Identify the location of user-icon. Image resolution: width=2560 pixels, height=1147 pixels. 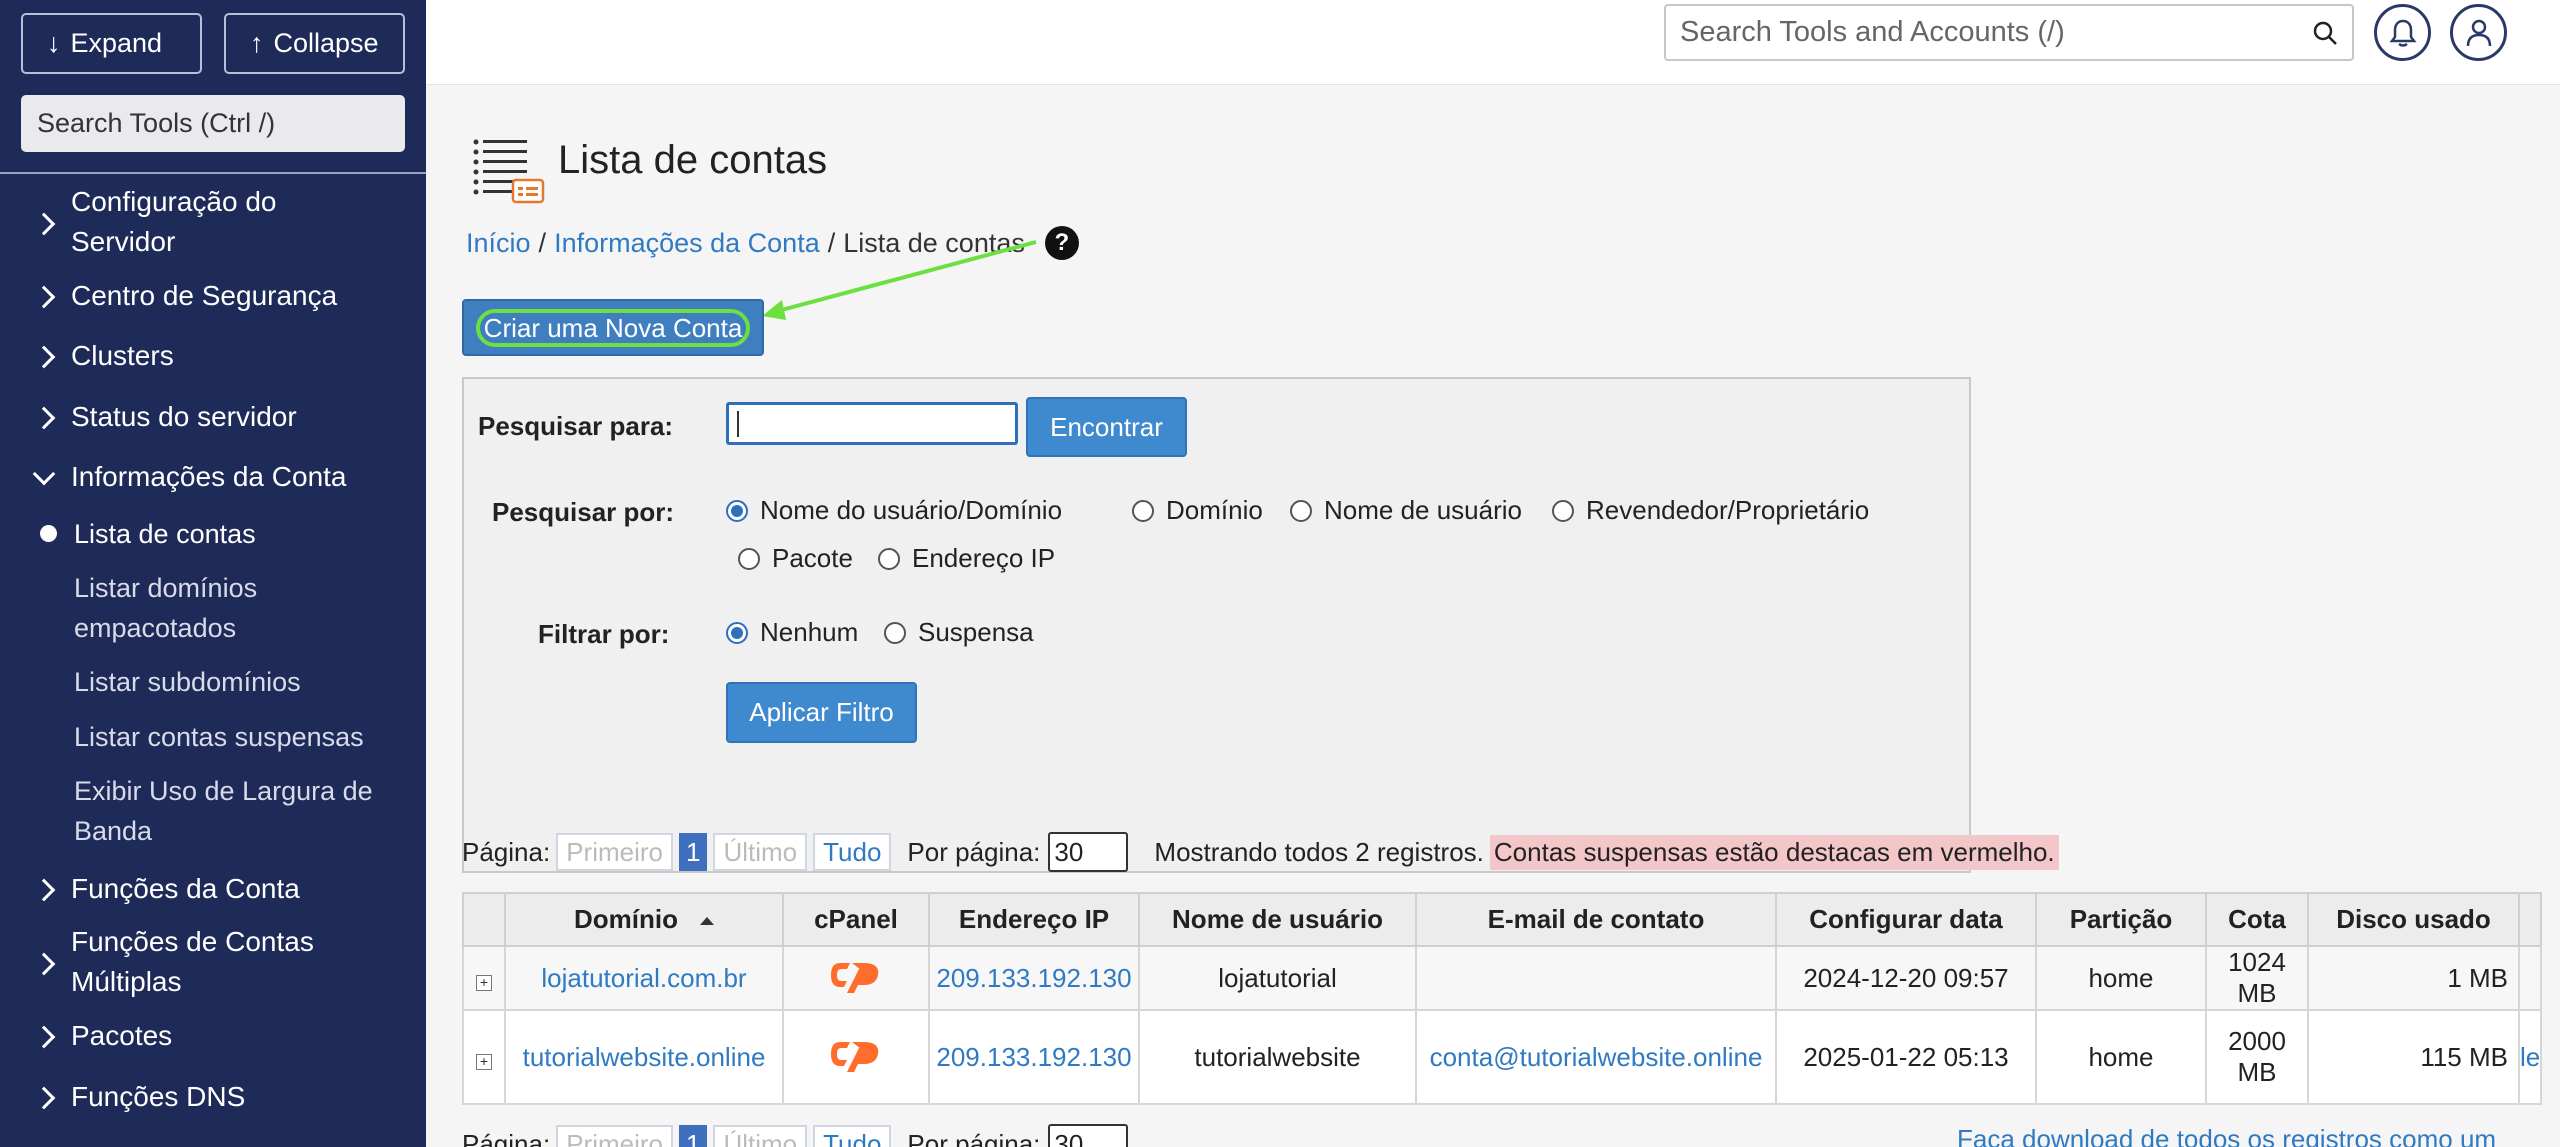
(2478, 32).